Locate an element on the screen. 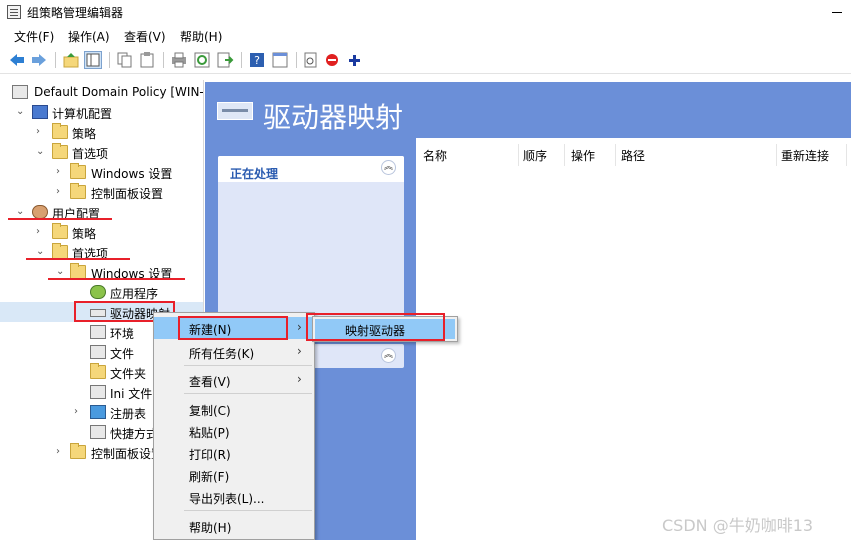 This screenshot has width=851, height=540. page-title: 驱动器映射 is located at coordinates (333, 117).